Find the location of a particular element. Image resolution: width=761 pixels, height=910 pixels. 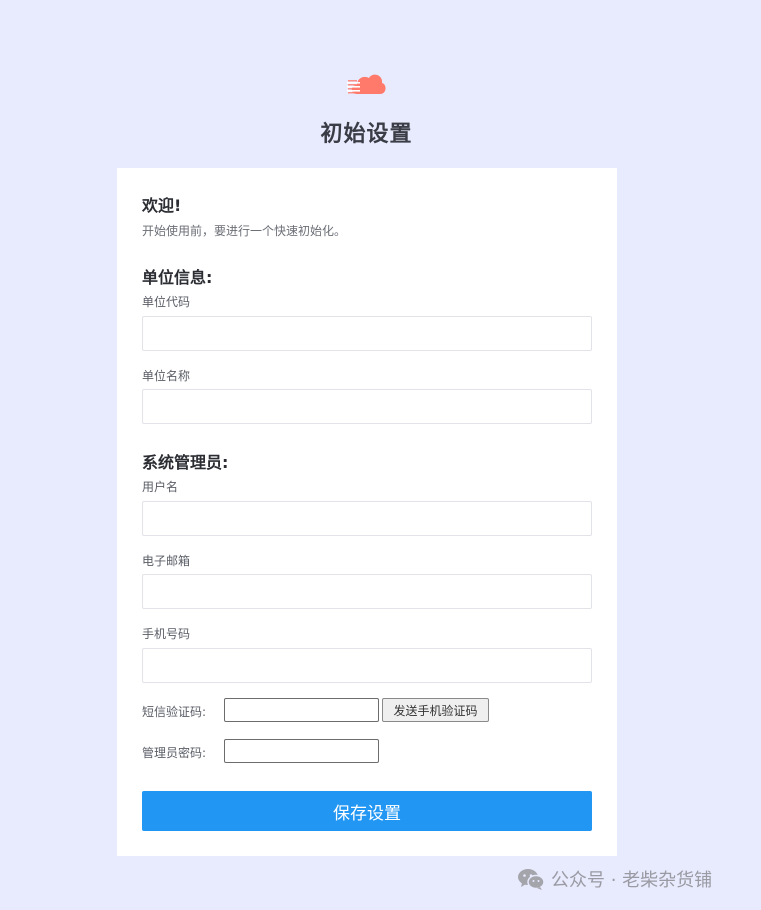

welcome-text: 开始使用前，要进行一个快速初始化。 is located at coordinates (244, 231).